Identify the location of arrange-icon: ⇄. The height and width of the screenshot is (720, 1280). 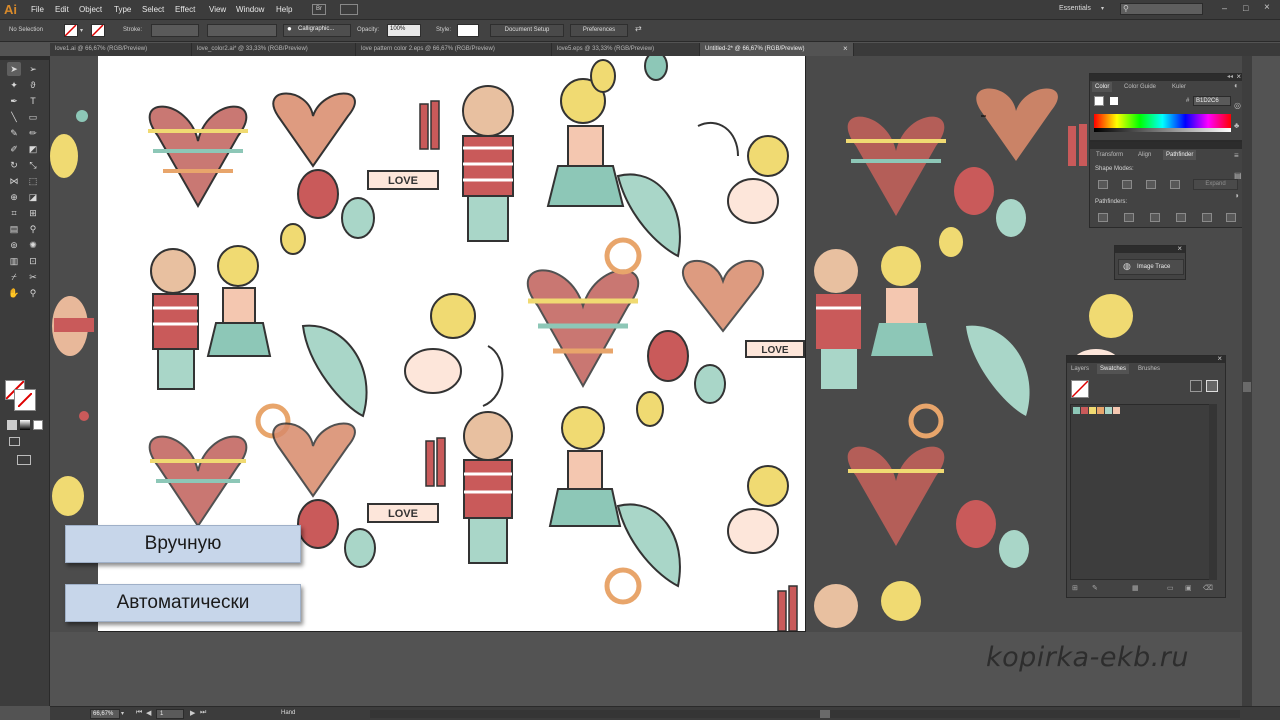
(638, 28).